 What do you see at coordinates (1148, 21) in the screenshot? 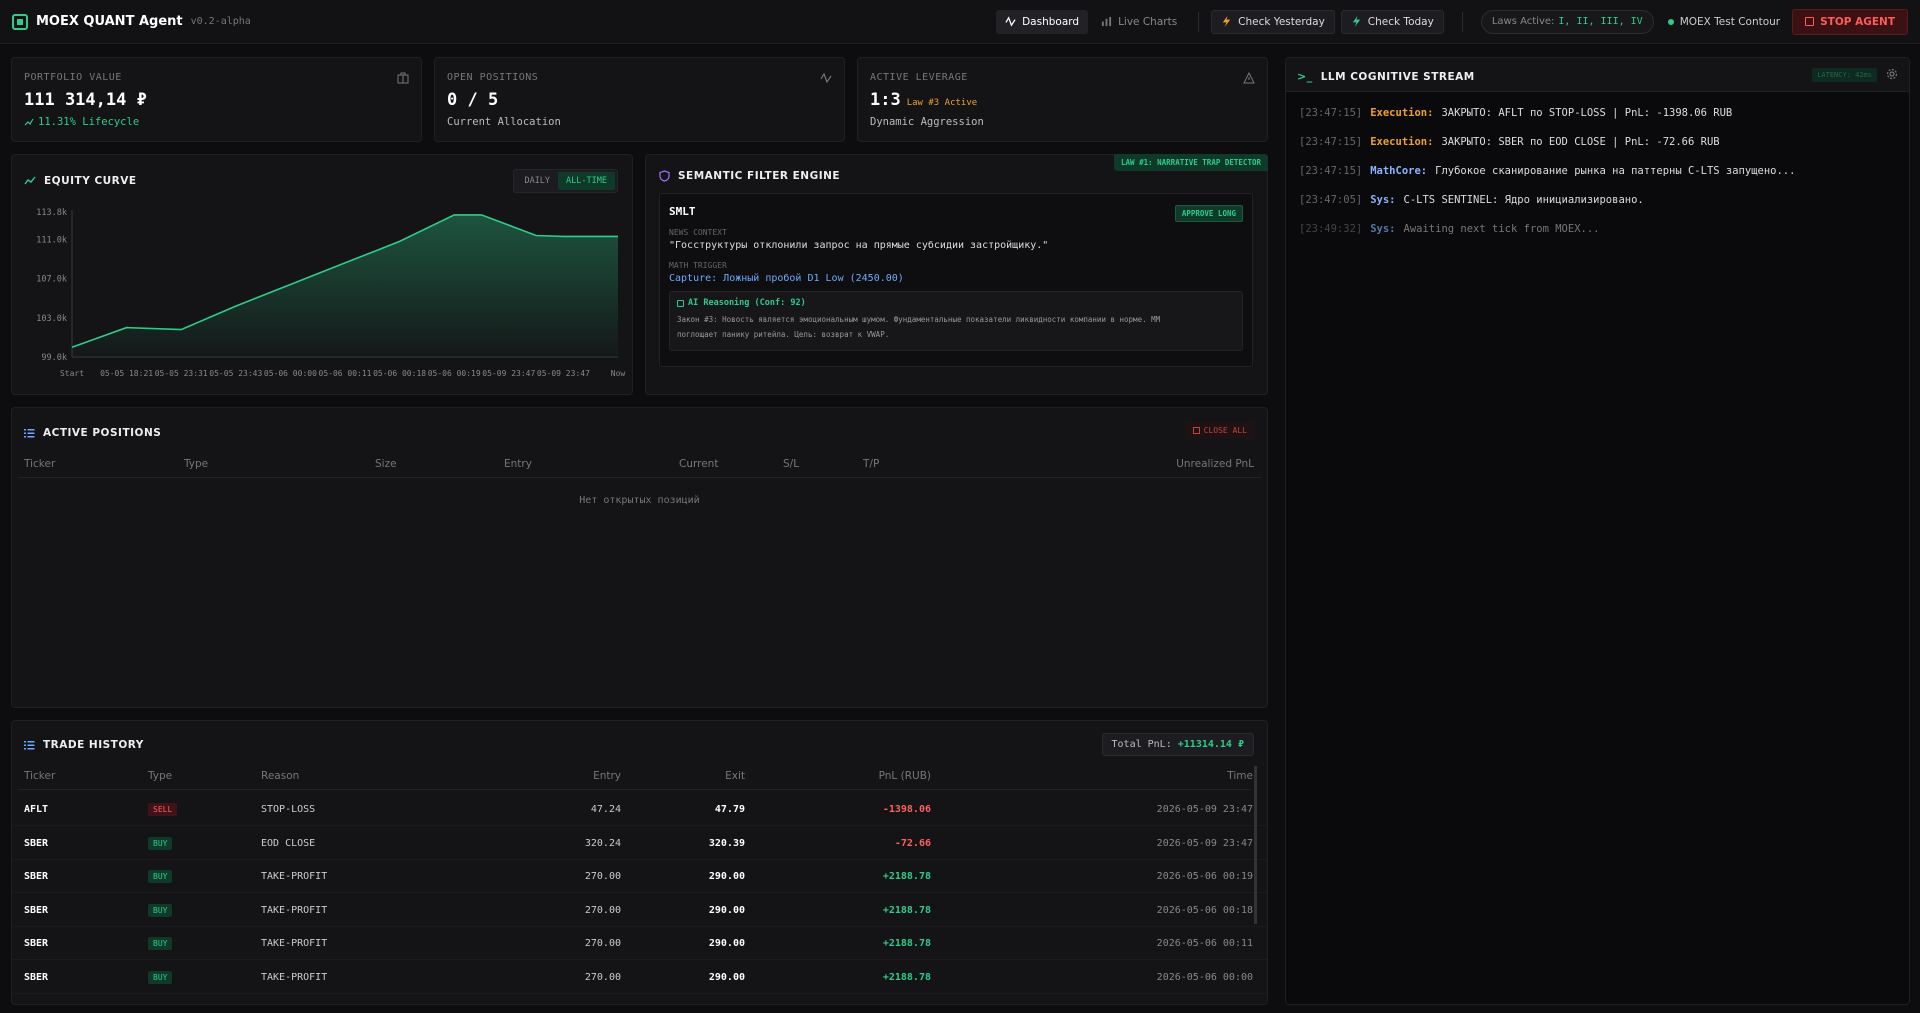
I see `nav-live-charts-label: Live Charts` at bounding box center [1148, 21].